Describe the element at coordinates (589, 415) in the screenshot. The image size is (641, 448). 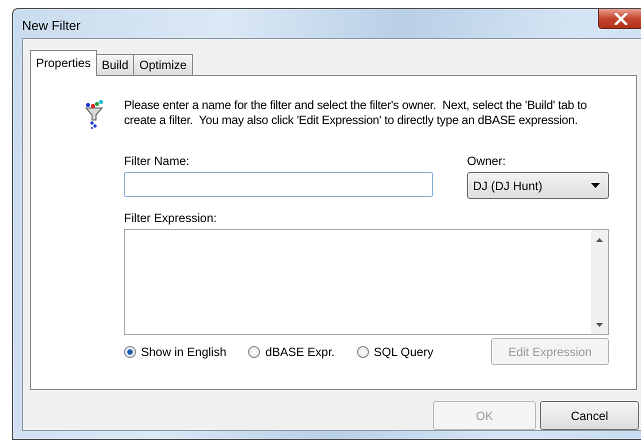
I see `dialog-button: Cancel` at that location.